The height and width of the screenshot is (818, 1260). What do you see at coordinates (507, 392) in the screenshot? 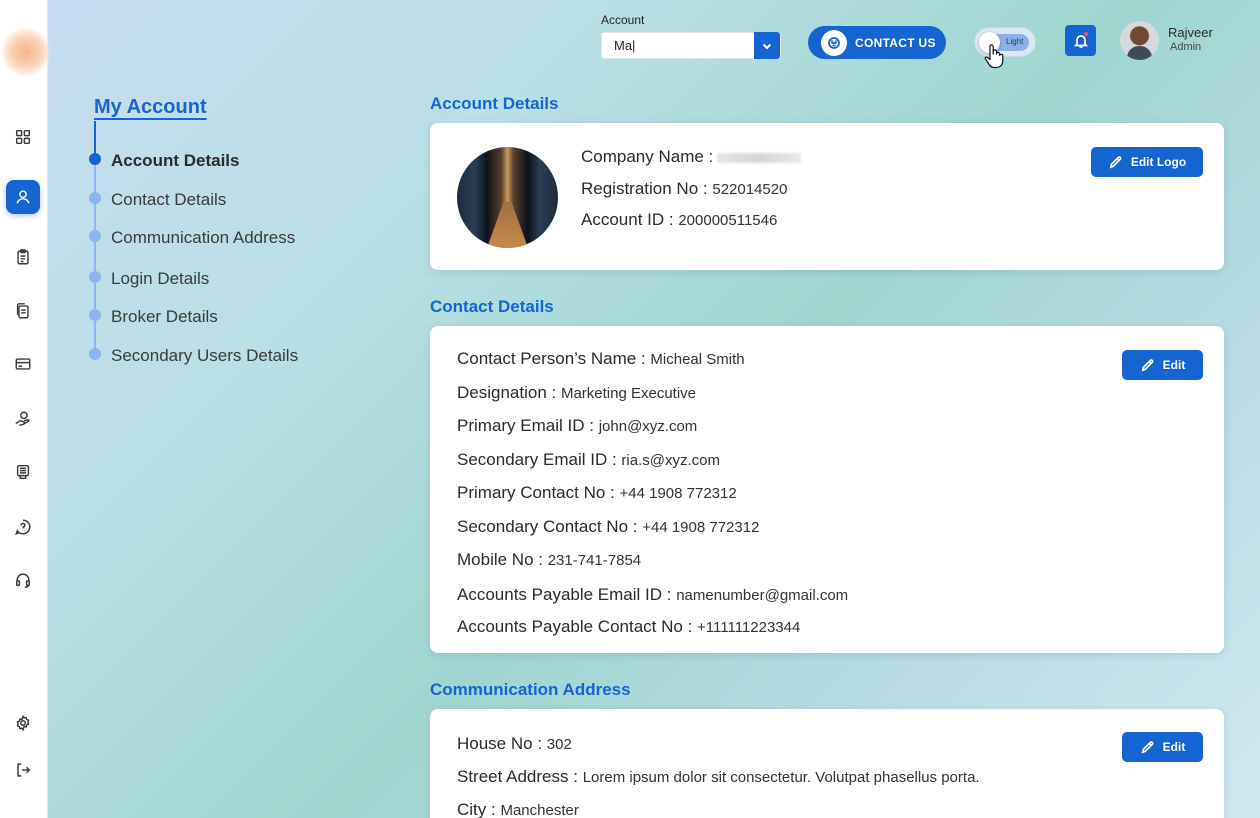
I see `field-label: Designation :` at bounding box center [507, 392].